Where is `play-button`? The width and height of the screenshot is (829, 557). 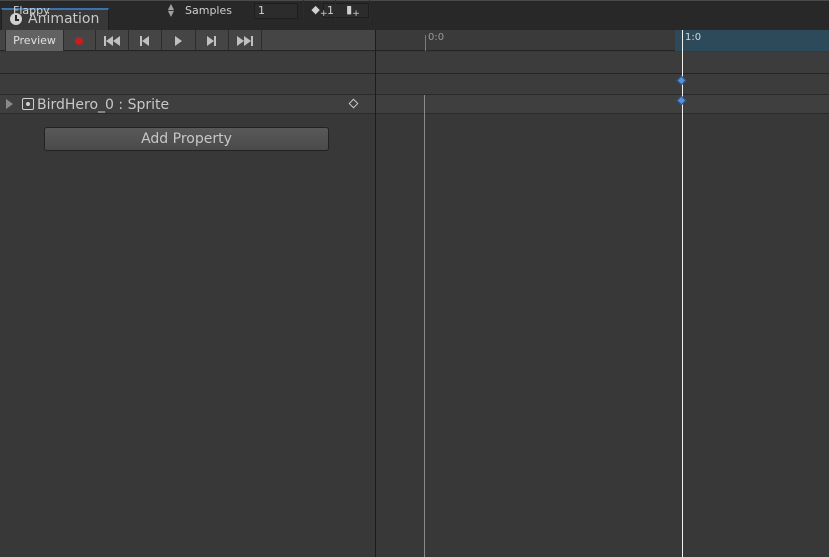
play-button is located at coordinates (179, 40).